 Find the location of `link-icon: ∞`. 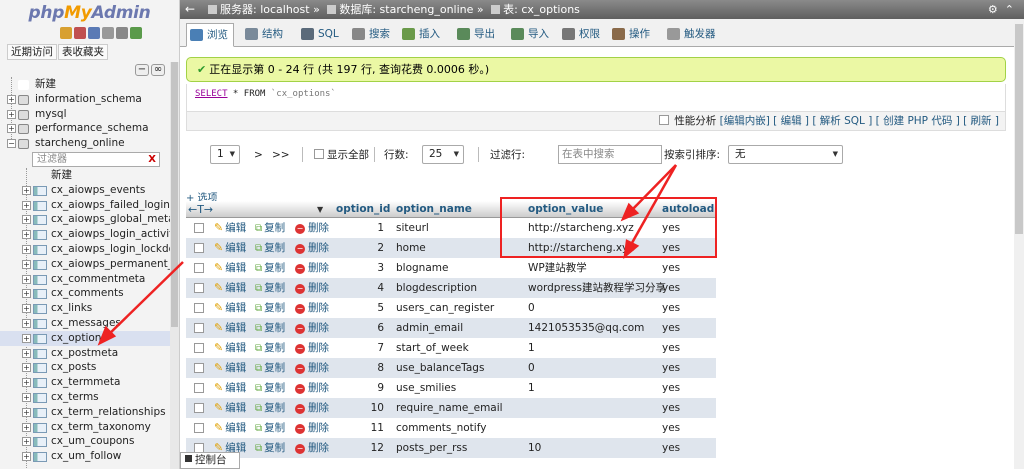

link-icon: ∞ is located at coordinates (158, 70).